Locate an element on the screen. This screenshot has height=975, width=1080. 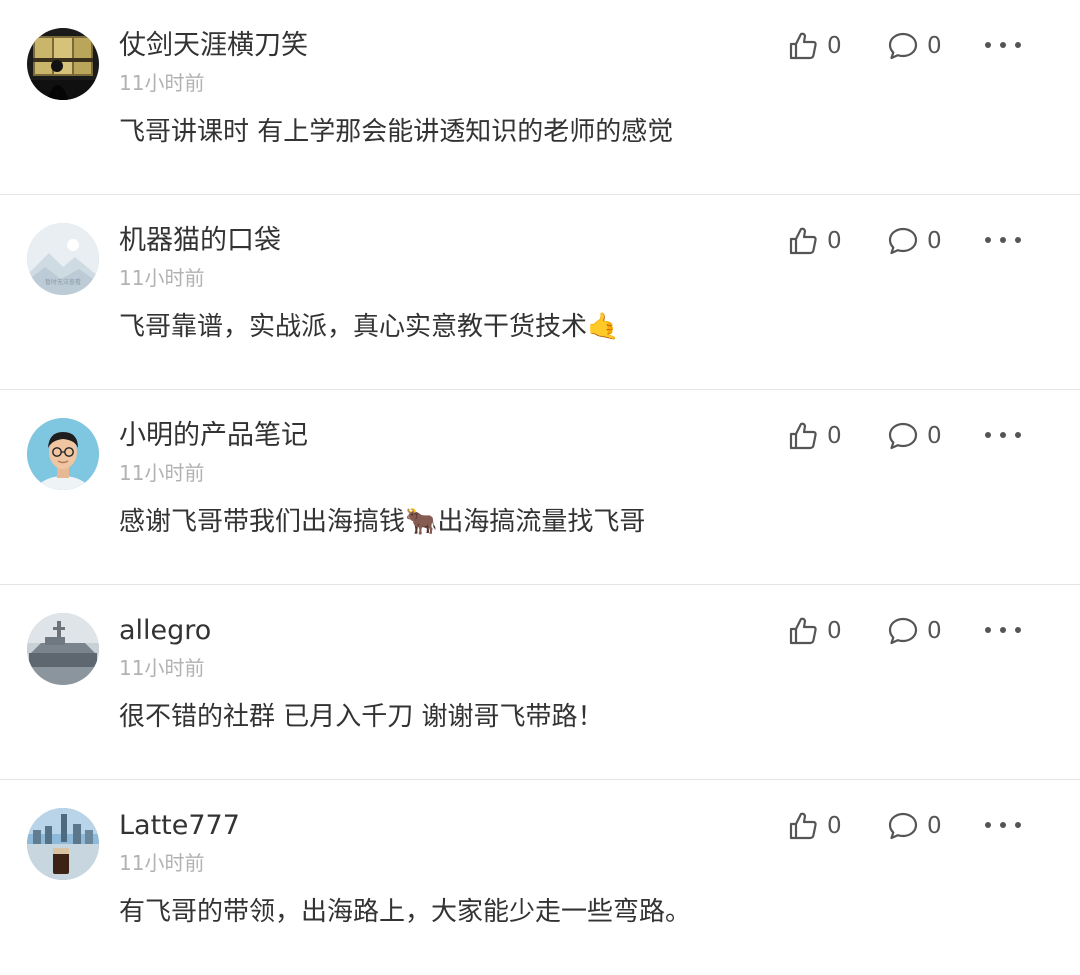
comment-text: 飞哥靠谱，实战派，真心实意教干货技术🤙 is located at coordinates (369, 327).